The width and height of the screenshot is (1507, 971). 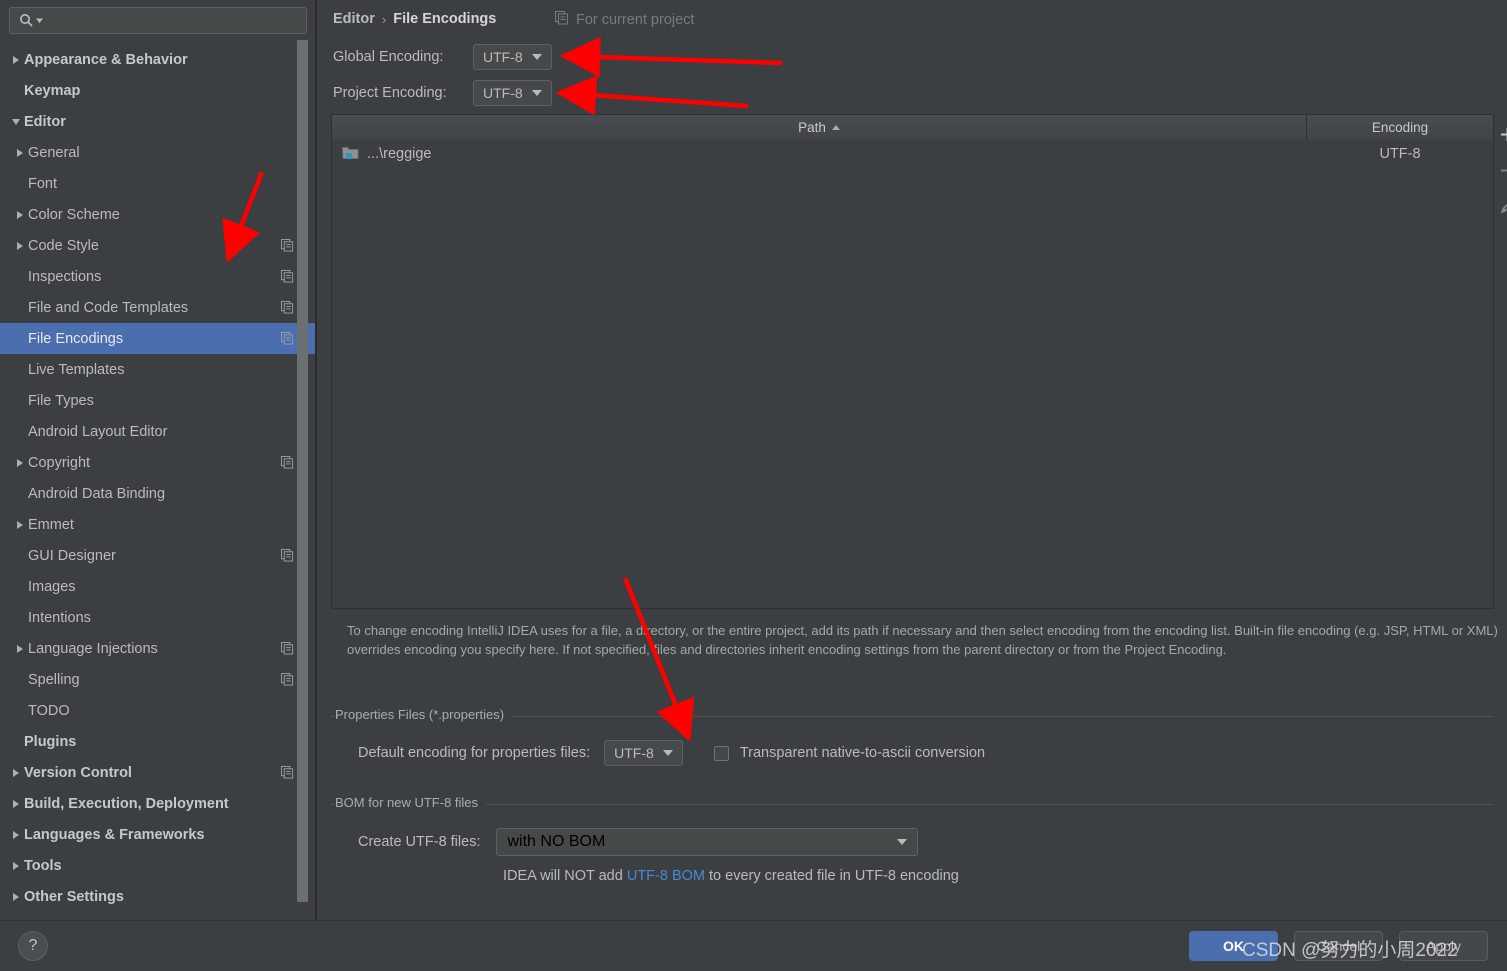 I want to click on project-encoding-row: Project Encoding: UTF-8, so click(x=442, y=93).